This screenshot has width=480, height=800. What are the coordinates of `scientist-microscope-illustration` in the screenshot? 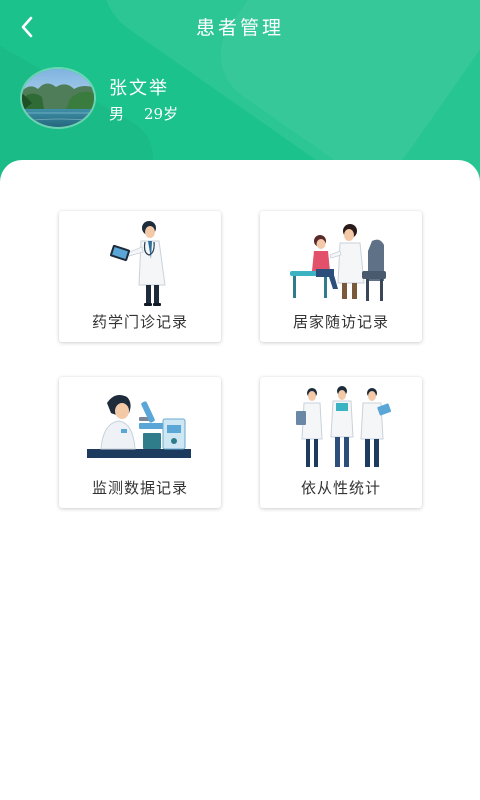 It's located at (139, 426).